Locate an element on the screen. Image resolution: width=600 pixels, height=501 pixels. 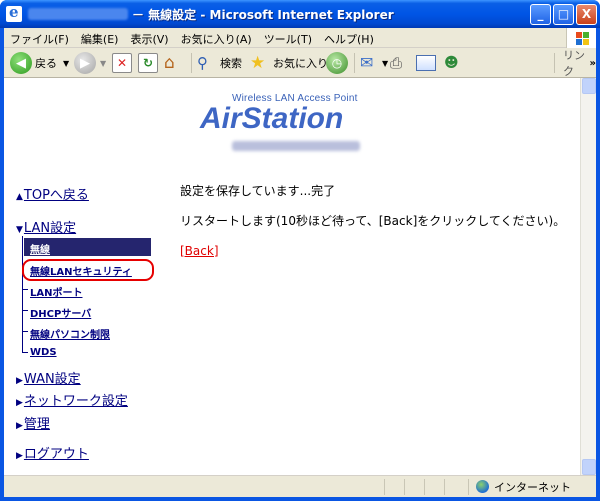
ie-icon is located at coordinates (14, 12).